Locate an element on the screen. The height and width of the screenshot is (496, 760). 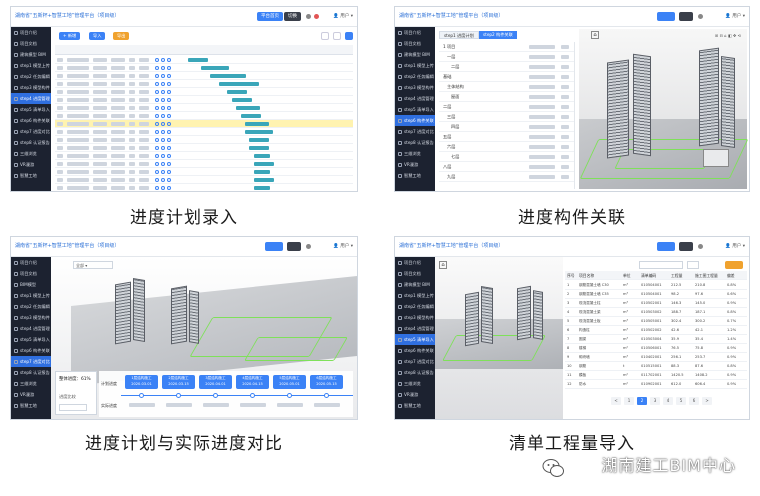
list-item: 二层 is located at coordinates (506, 67).